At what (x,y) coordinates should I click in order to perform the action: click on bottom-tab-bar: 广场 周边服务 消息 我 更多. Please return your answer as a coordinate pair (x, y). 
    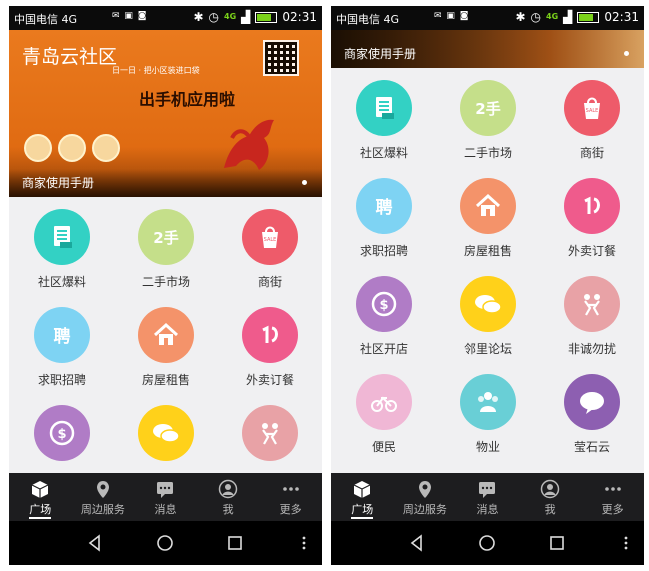
    Looking at the image, I should click on (487, 497).